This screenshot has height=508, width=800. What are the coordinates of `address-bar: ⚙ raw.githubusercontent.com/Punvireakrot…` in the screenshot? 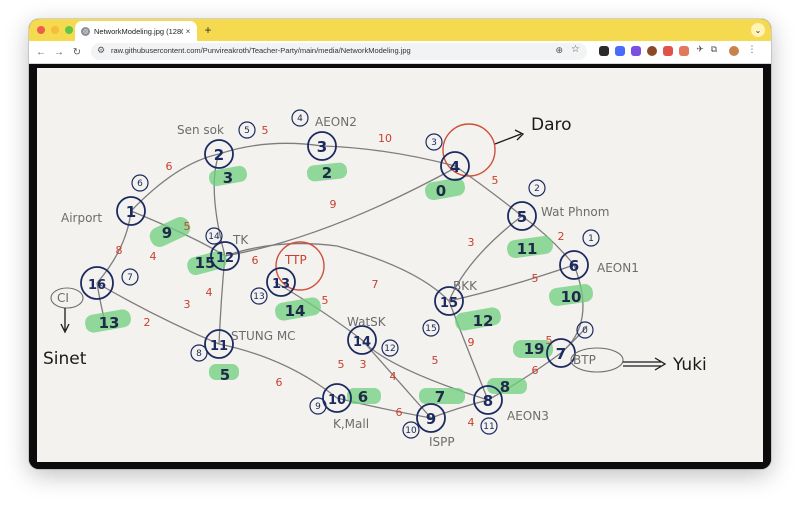 It's located at (339, 51).